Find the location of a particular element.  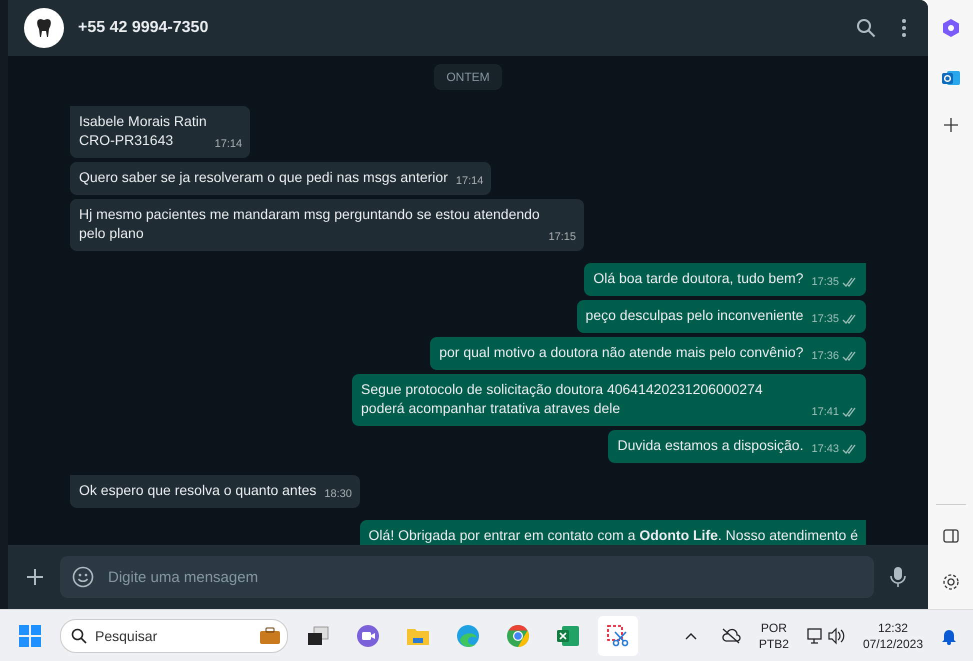

emoji-icon is located at coordinates (83, 577).